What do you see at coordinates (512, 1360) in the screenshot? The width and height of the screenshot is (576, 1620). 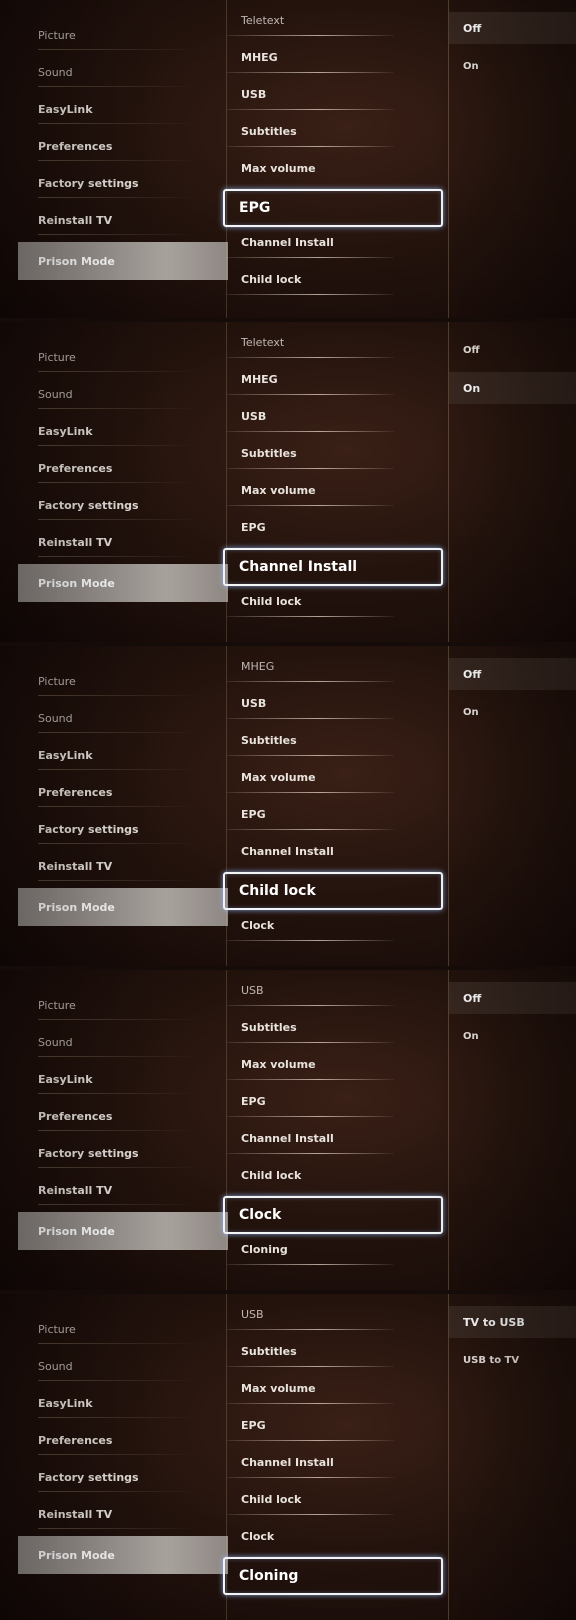 I see `value-option-usb-to-tv: USB to TV` at bounding box center [512, 1360].